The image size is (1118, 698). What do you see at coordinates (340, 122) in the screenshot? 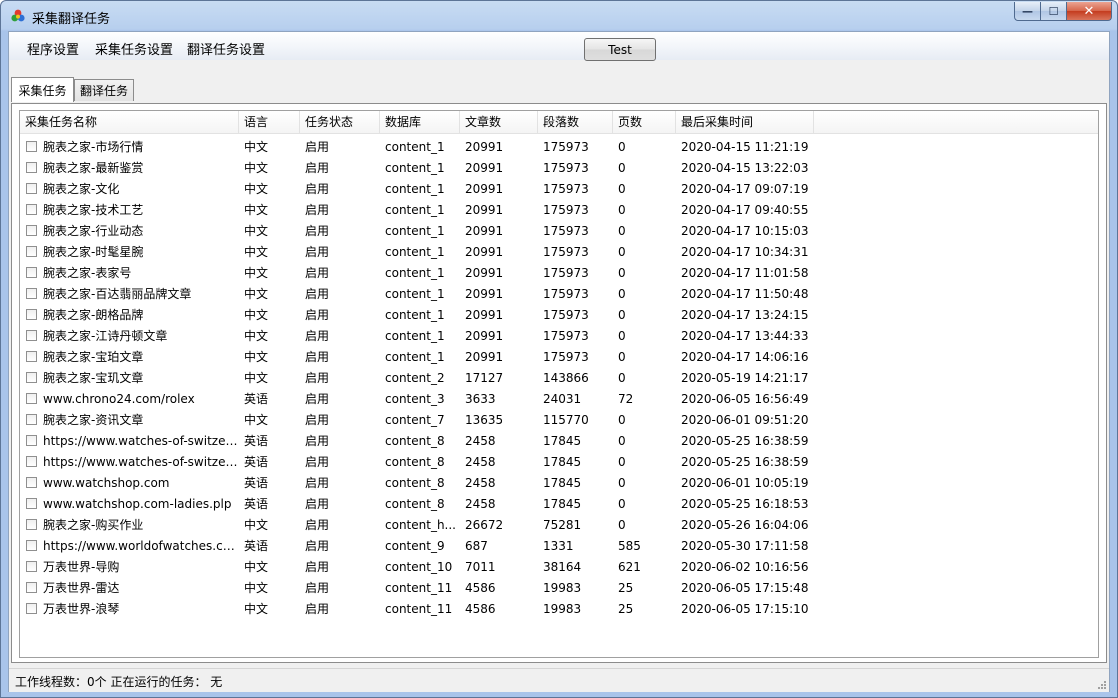
I see `column-header-status: 任务状态` at bounding box center [340, 122].